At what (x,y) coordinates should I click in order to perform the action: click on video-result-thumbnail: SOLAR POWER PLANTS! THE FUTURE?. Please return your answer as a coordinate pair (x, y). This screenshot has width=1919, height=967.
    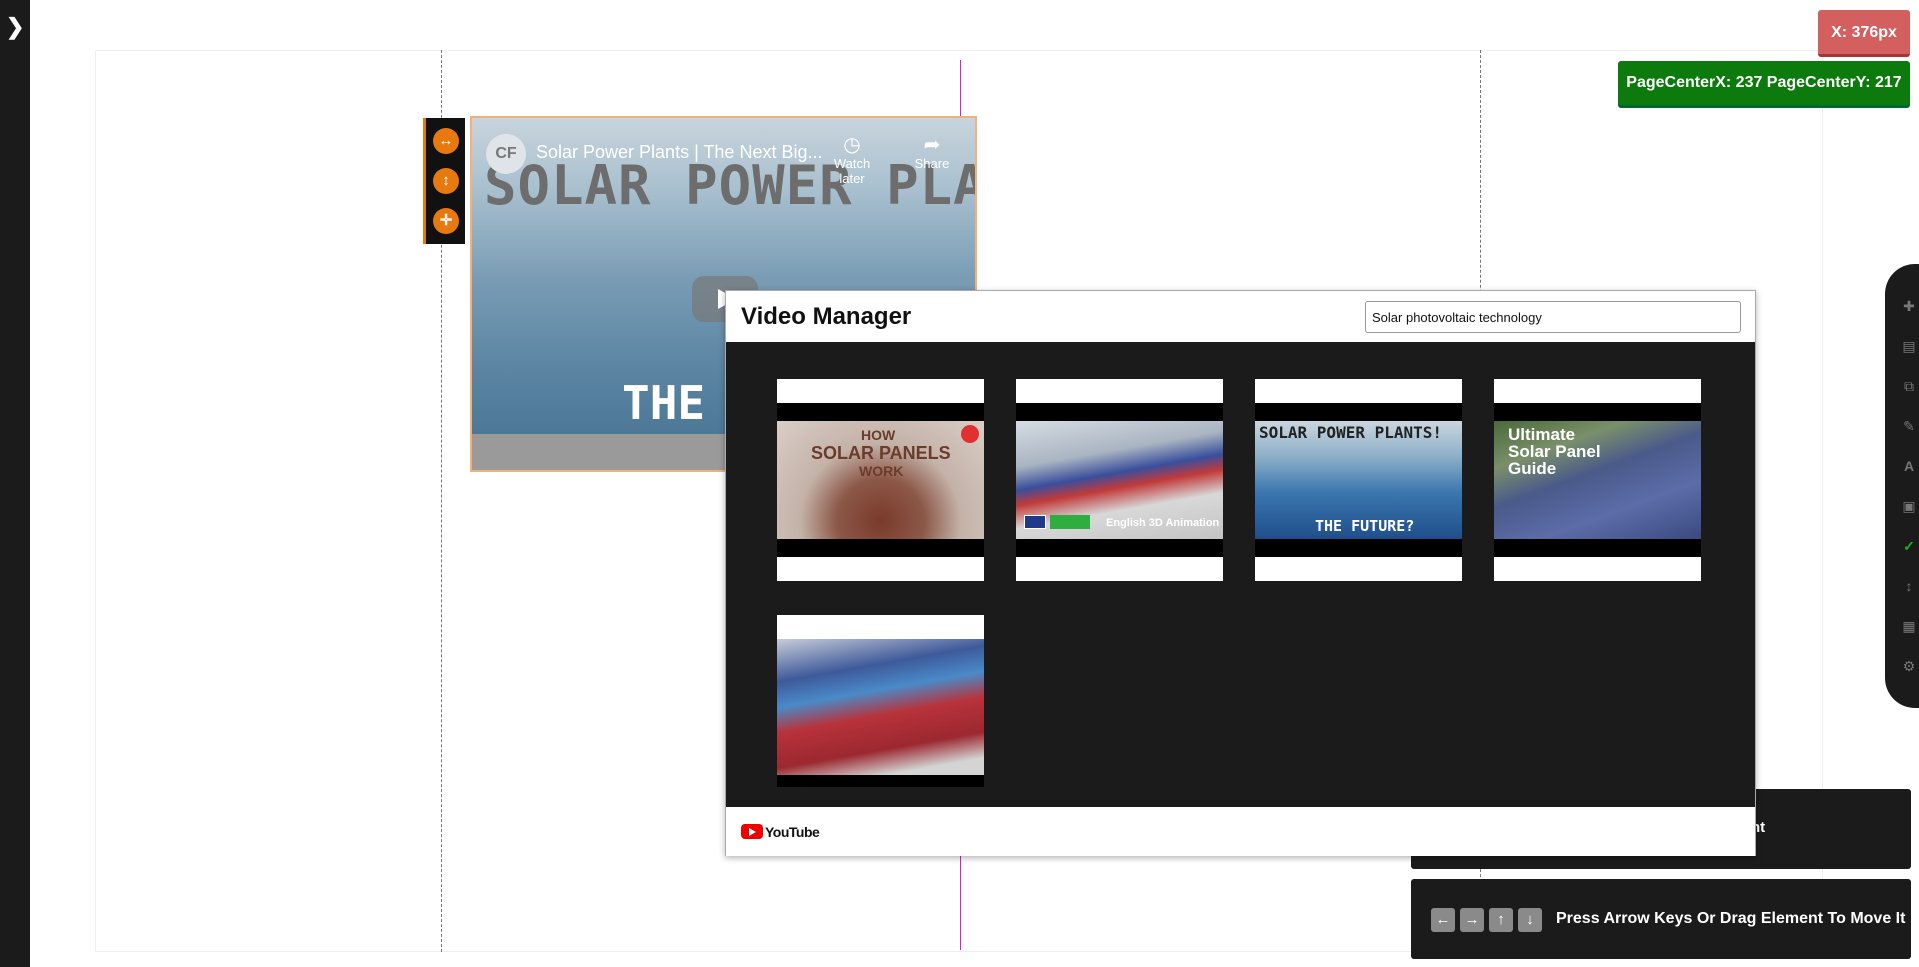
    Looking at the image, I should click on (1358, 480).